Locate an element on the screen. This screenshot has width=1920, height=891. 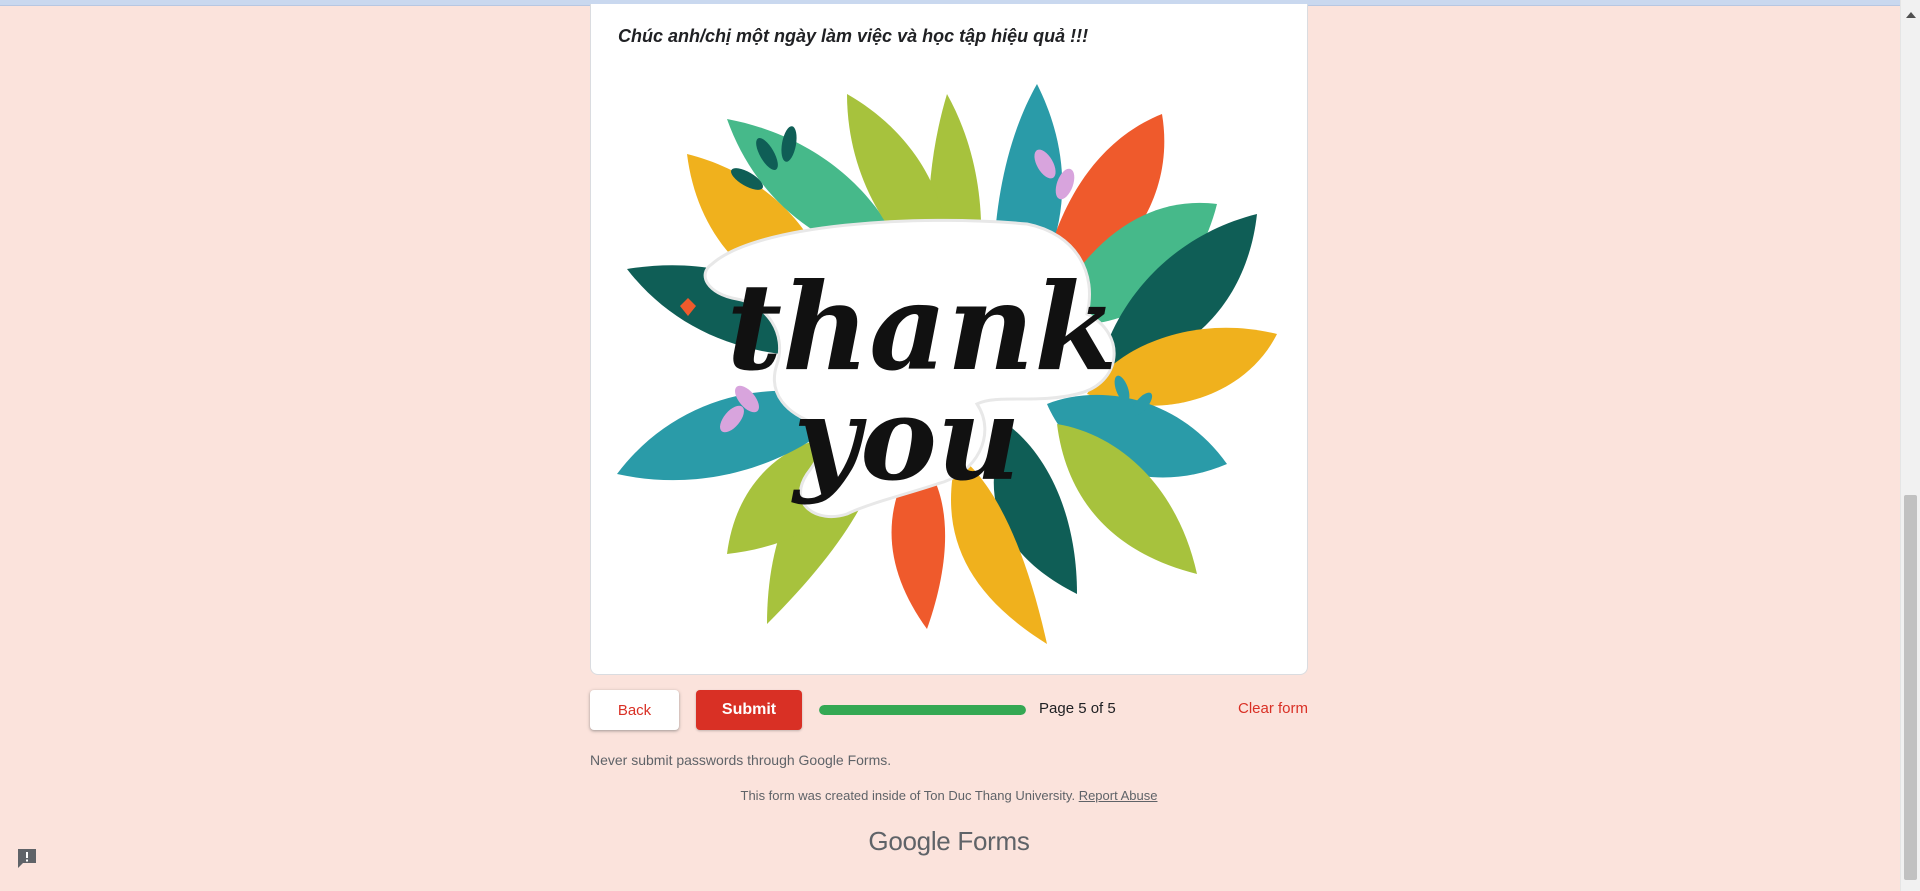
submit-button: Submit is located at coordinates (749, 710).